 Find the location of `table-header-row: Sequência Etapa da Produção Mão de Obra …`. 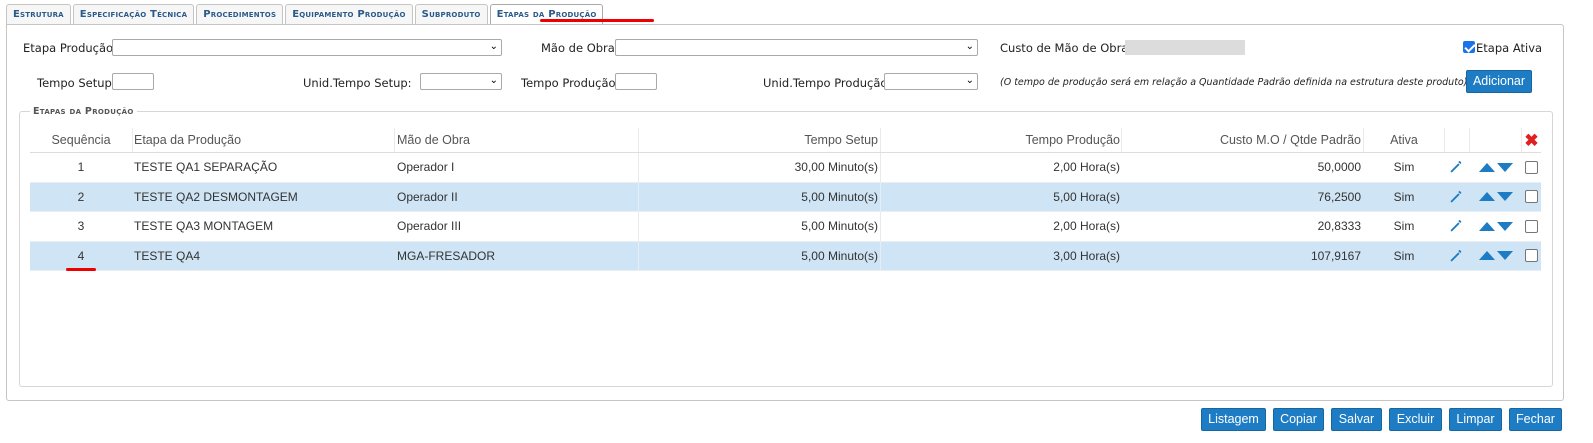

table-header-row: Sequência Etapa da Produção Mão de Obra … is located at coordinates (785, 140).